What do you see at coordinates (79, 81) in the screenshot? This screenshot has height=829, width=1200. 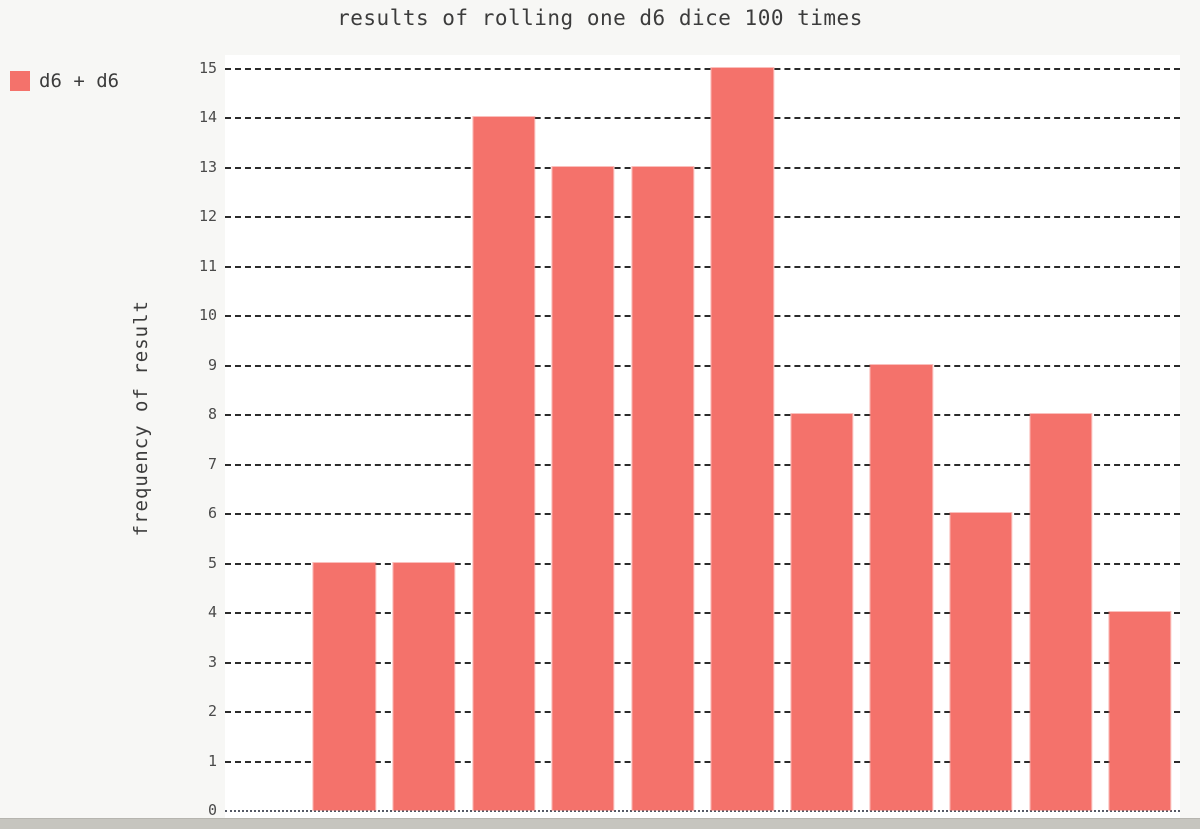 I see `legend-label-d6-plus-d6: d6 + d6` at bounding box center [79, 81].